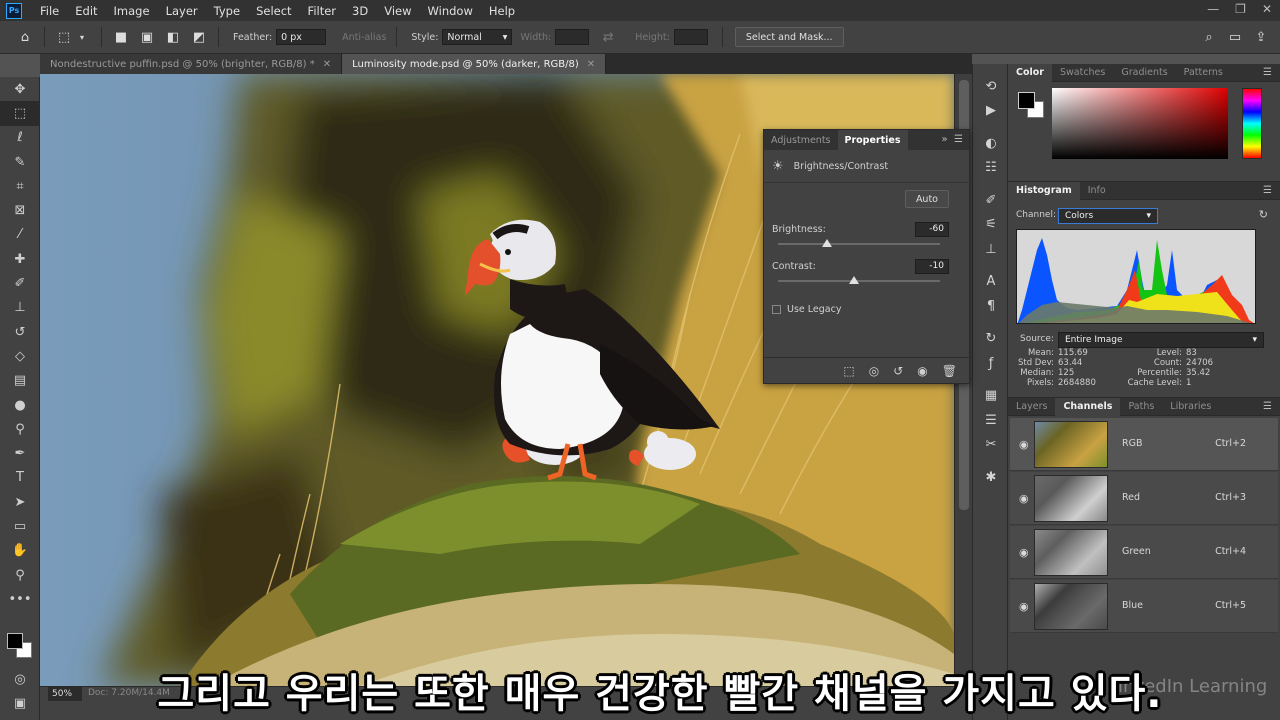  I want to click on tab-histogram: Histogram, so click(1044, 190).